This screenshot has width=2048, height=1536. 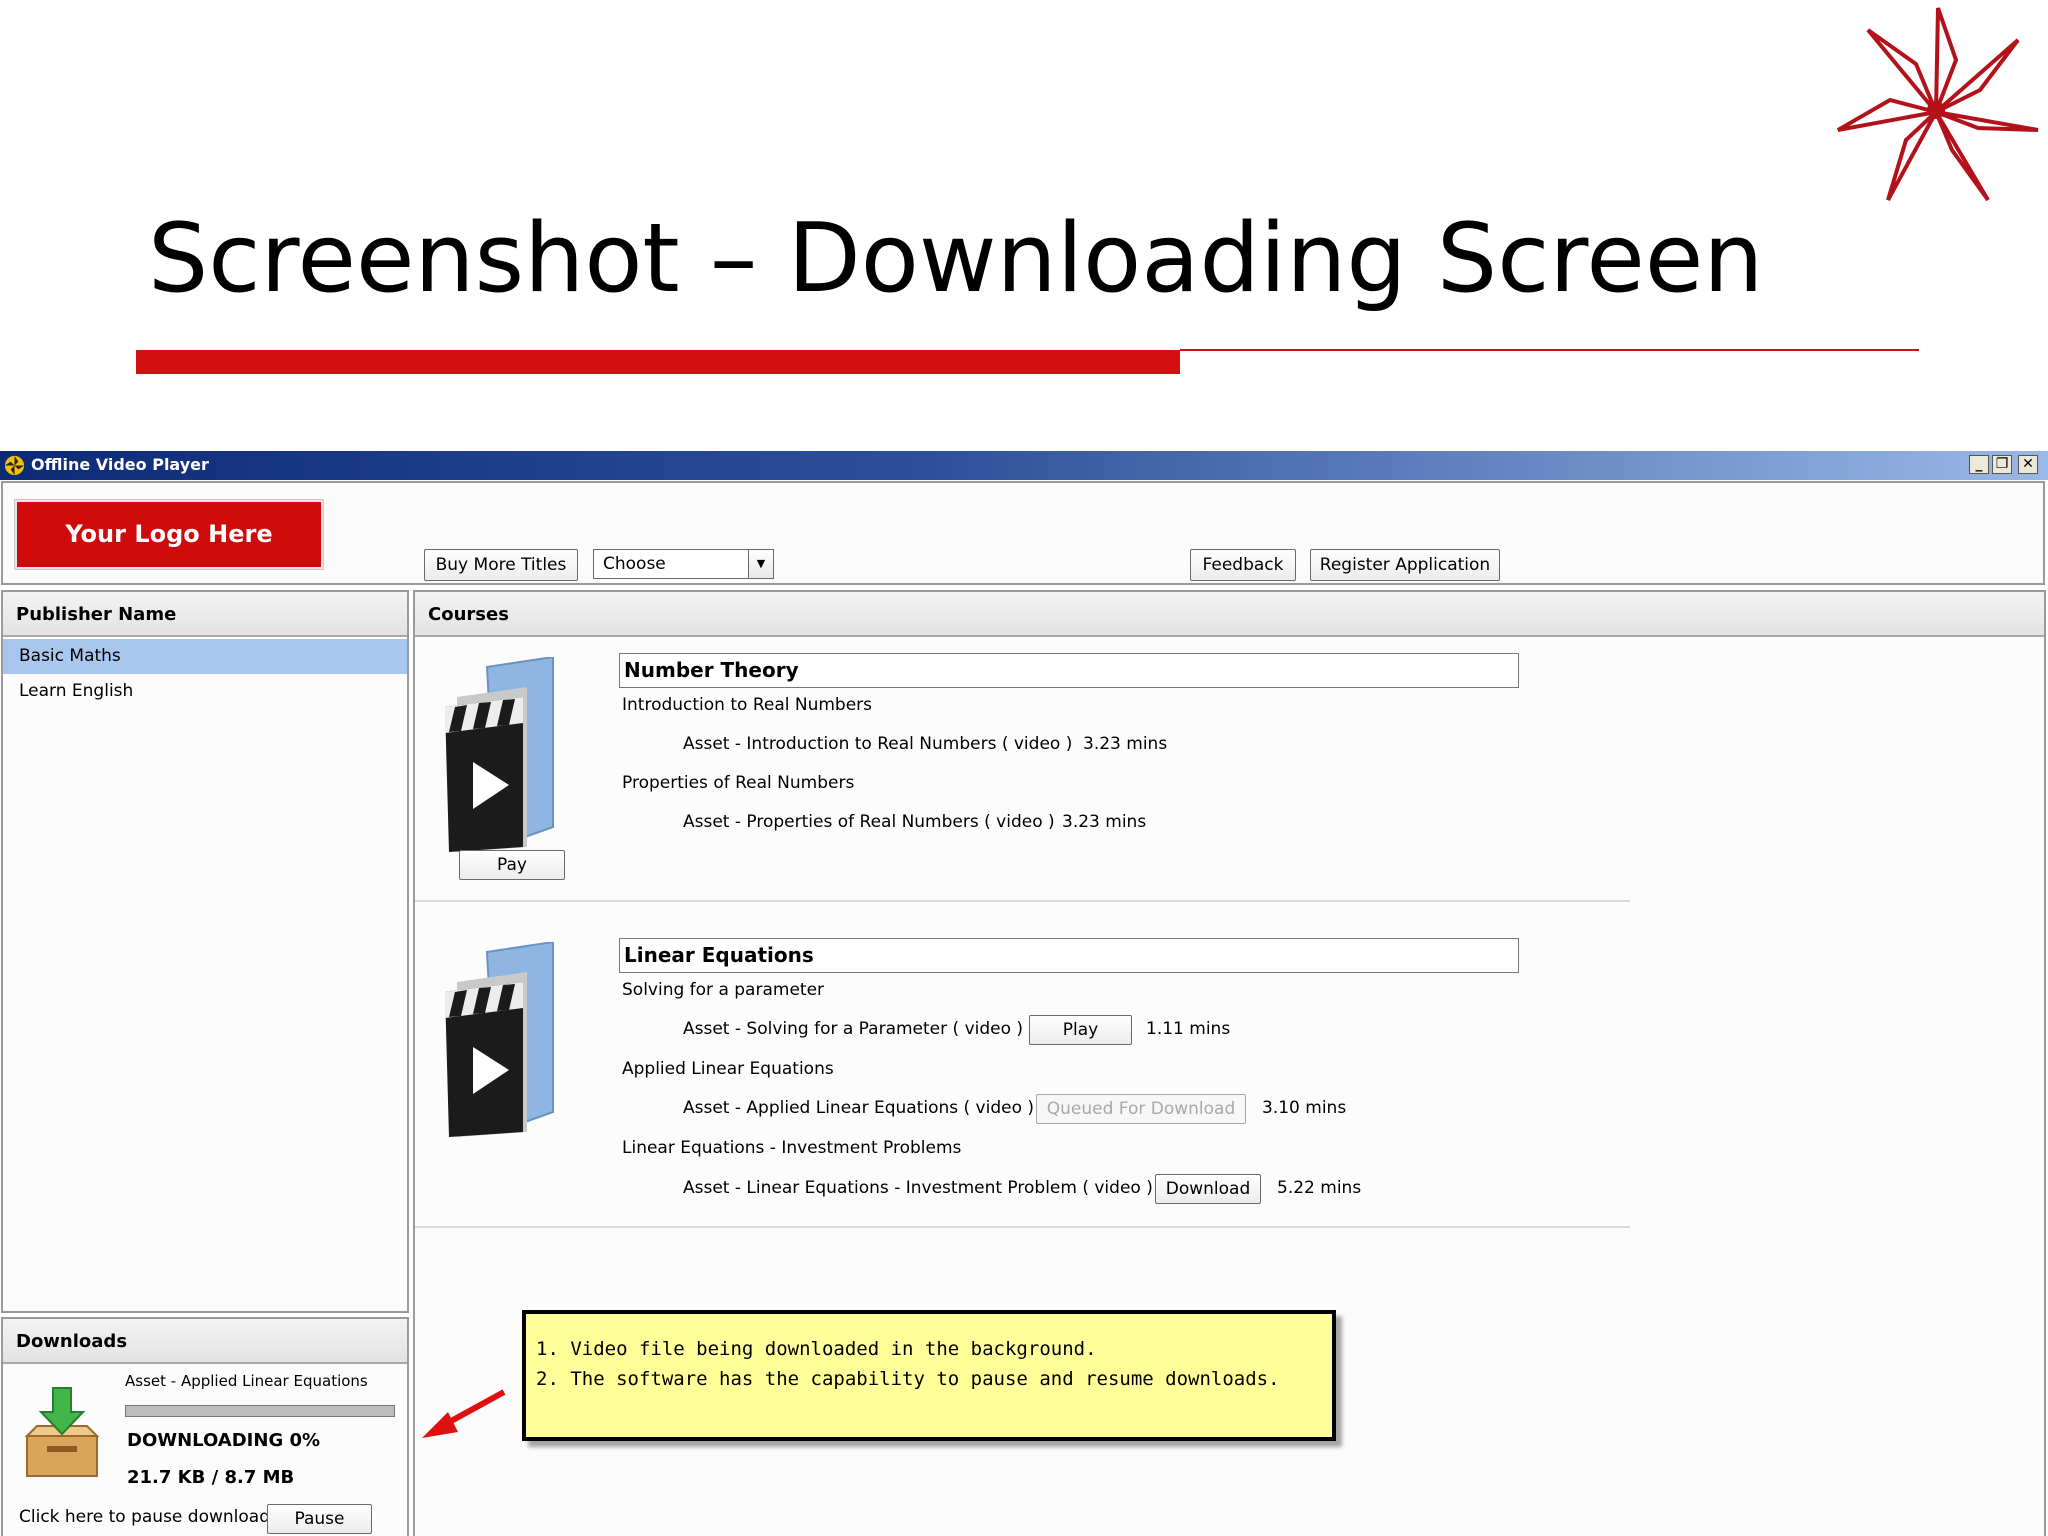 I want to click on downloads-panel-header: Downloads, so click(x=205, y=1341).